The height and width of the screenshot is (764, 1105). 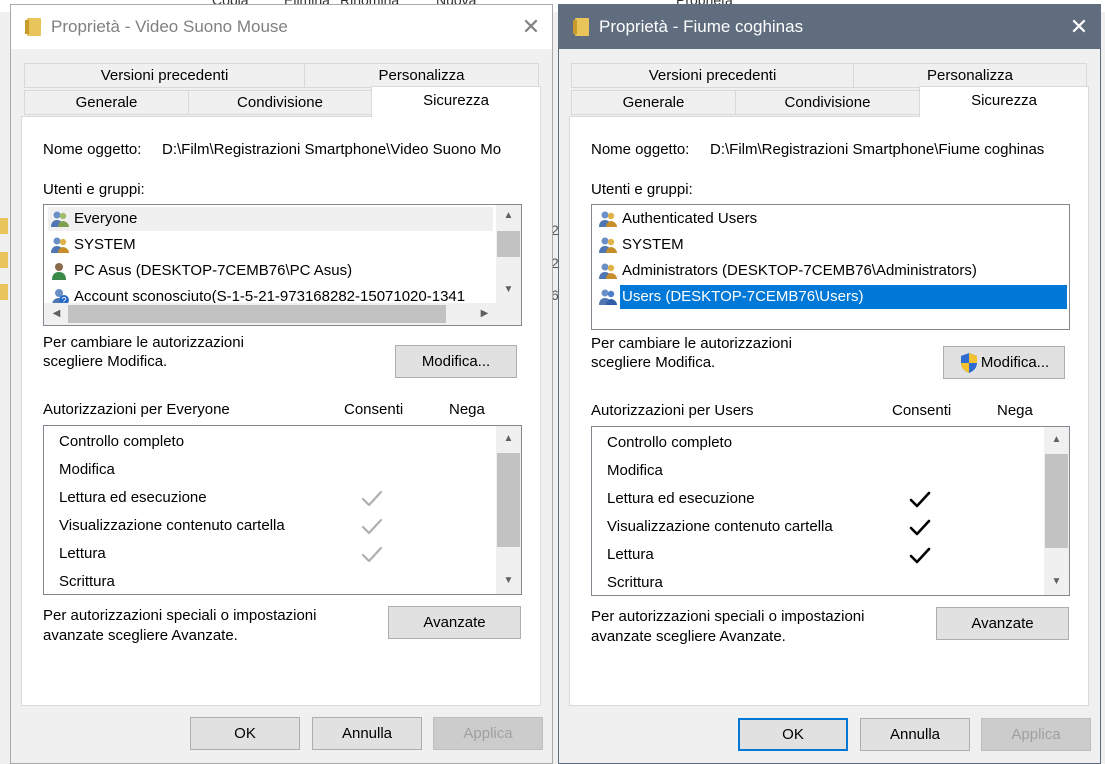 What do you see at coordinates (831, 219) in the screenshot?
I see `user-row-authenticated-users: Authenticated Users` at bounding box center [831, 219].